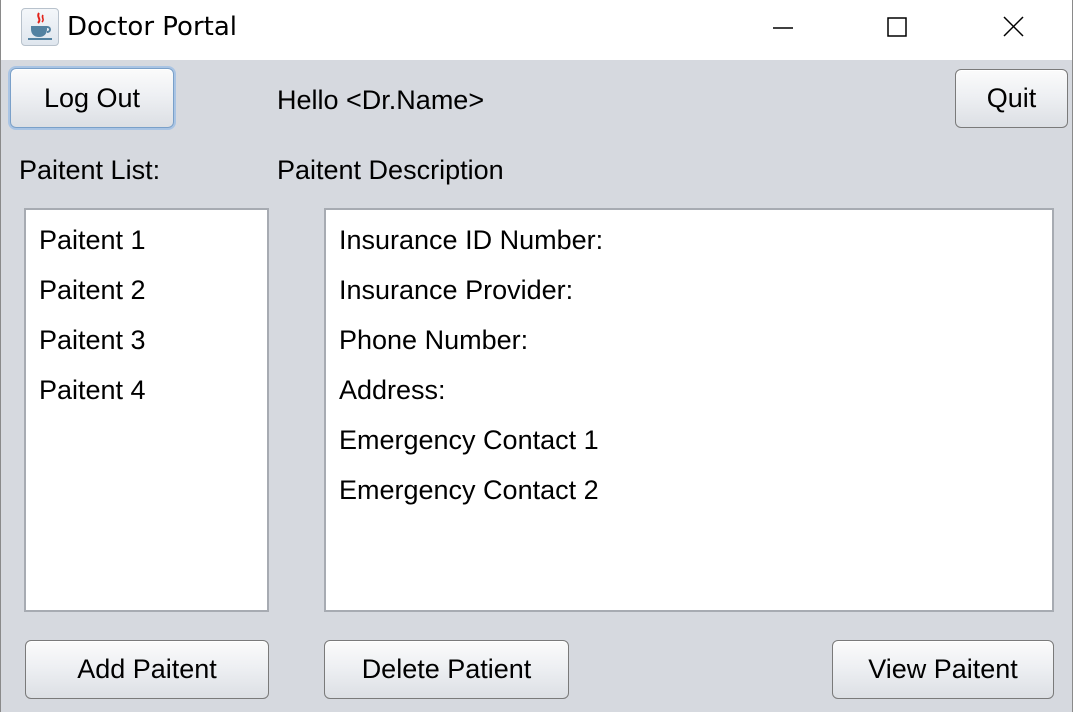 The width and height of the screenshot is (1075, 712). Describe the element at coordinates (92, 390) in the screenshot. I see `list-item: Paitent 4` at that location.